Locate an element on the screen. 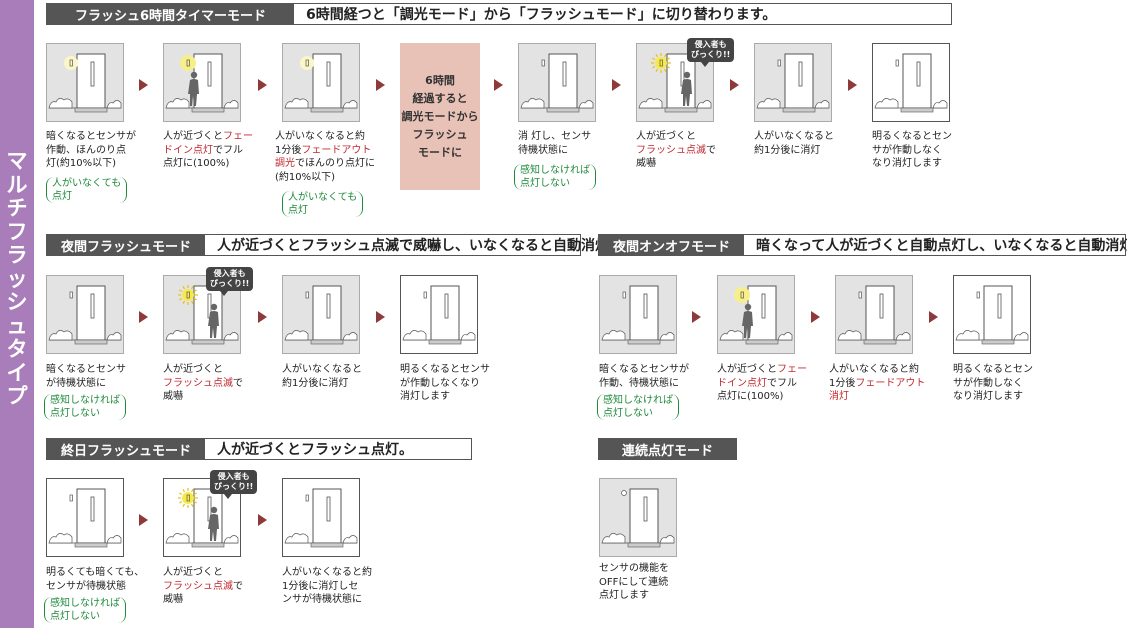 The width and height of the screenshot is (1127, 628). header-cont-tag: 連続点灯モード is located at coordinates (667, 449).